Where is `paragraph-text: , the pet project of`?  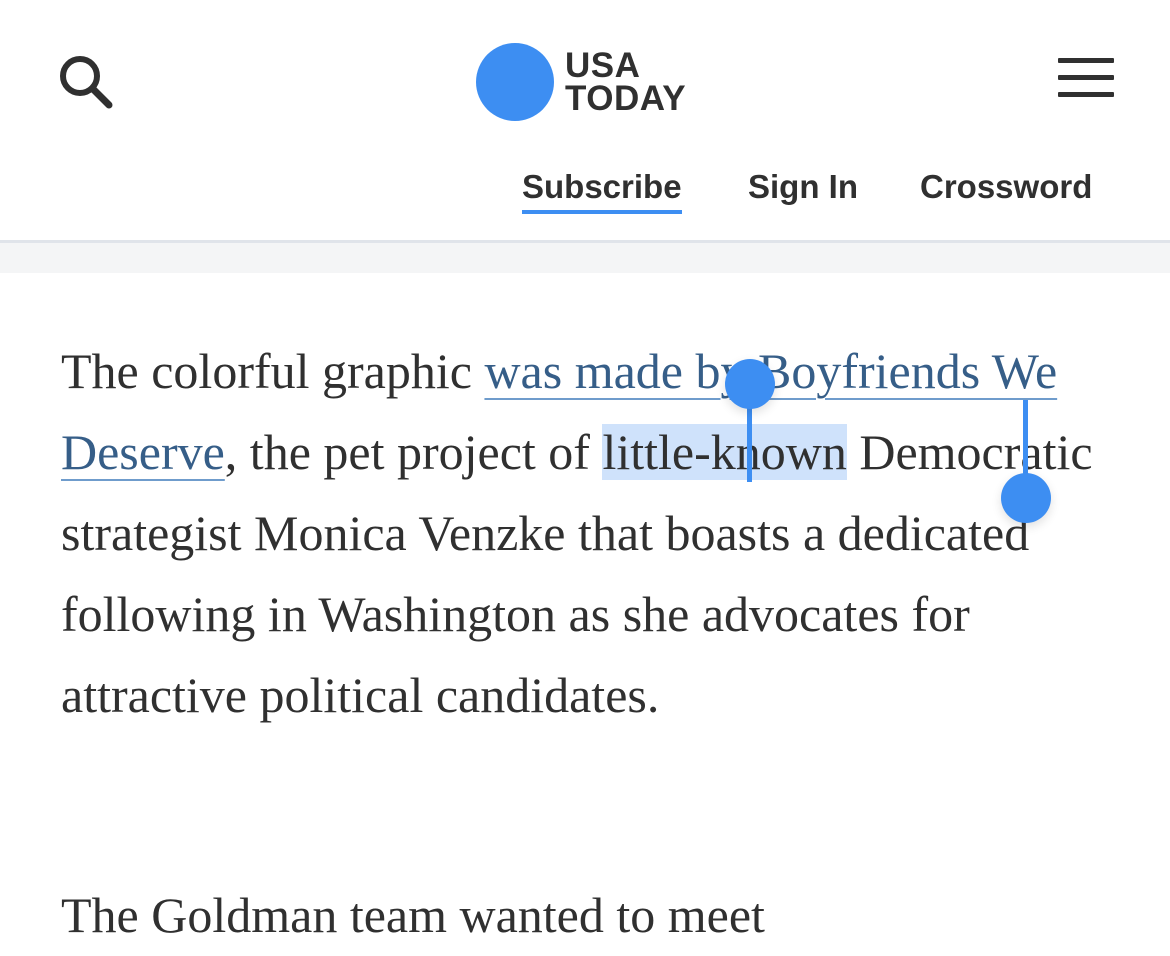
paragraph-text: , the pet project of is located at coordinates (413, 452).